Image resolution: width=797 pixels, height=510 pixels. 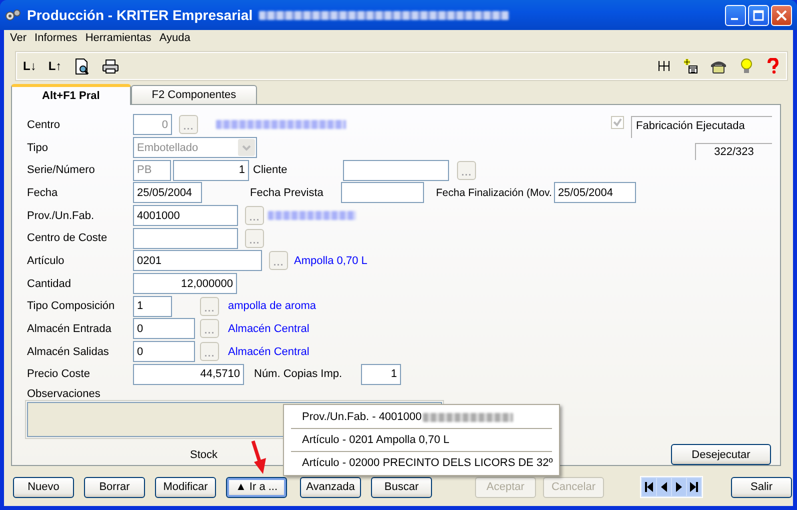 What do you see at coordinates (29, 66) in the screenshot?
I see `sort-button: L↓` at bounding box center [29, 66].